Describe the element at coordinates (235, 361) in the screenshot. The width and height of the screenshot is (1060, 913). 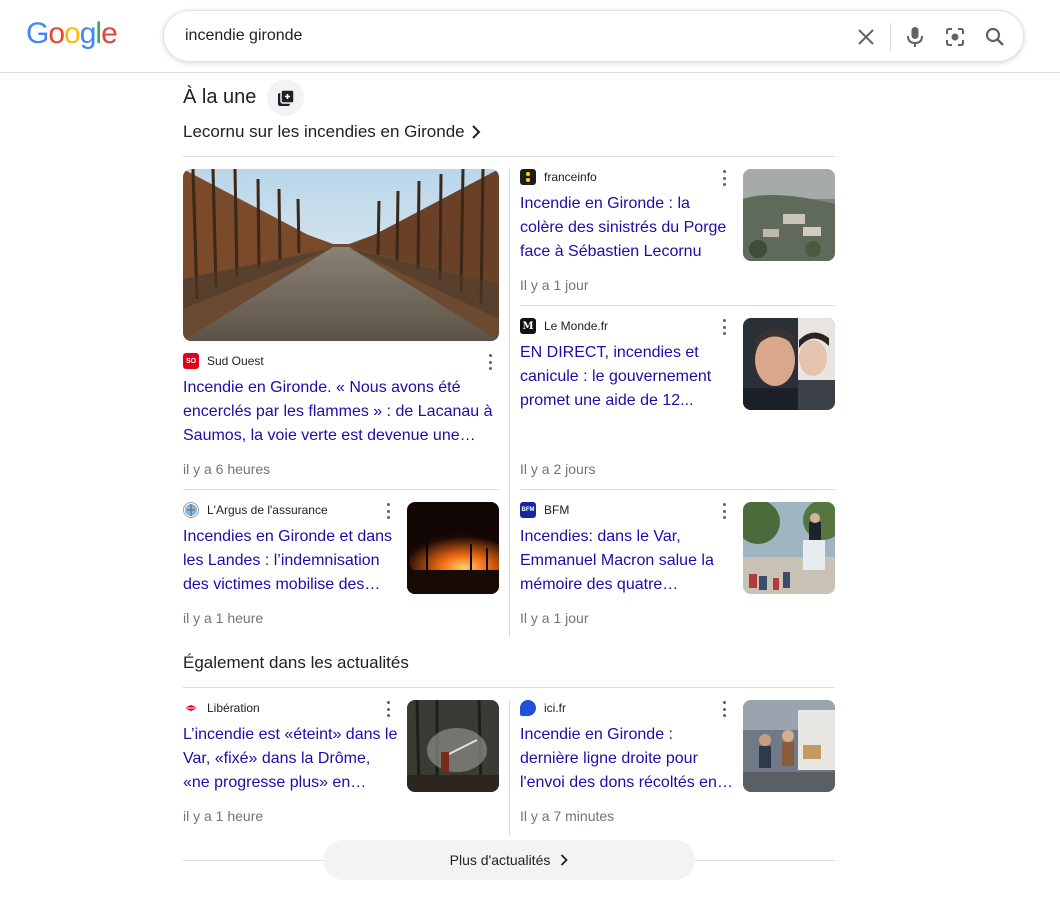
I see `source-name: Sud Ouest` at that location.